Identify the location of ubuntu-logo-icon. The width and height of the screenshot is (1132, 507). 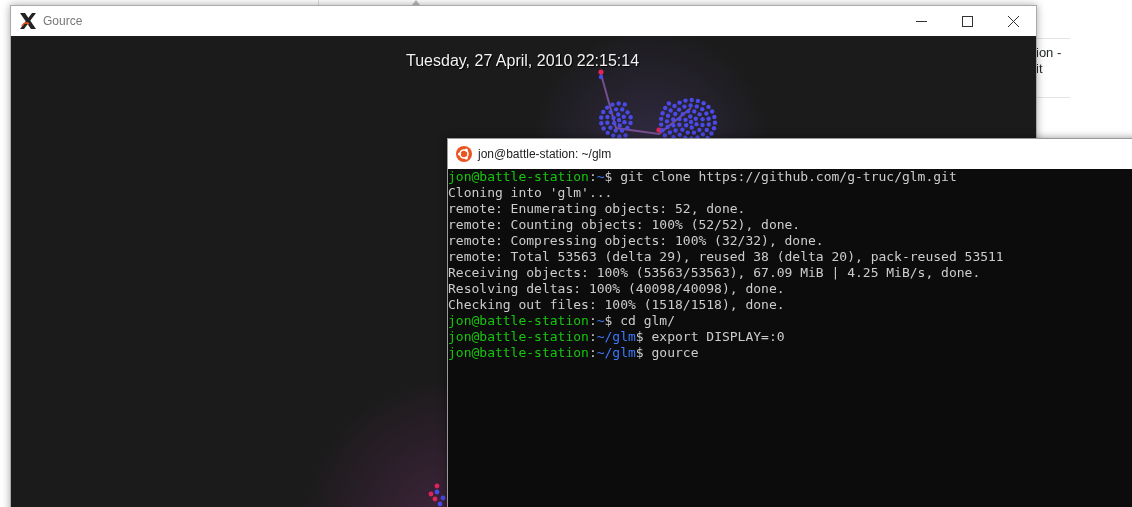
(464, 154).